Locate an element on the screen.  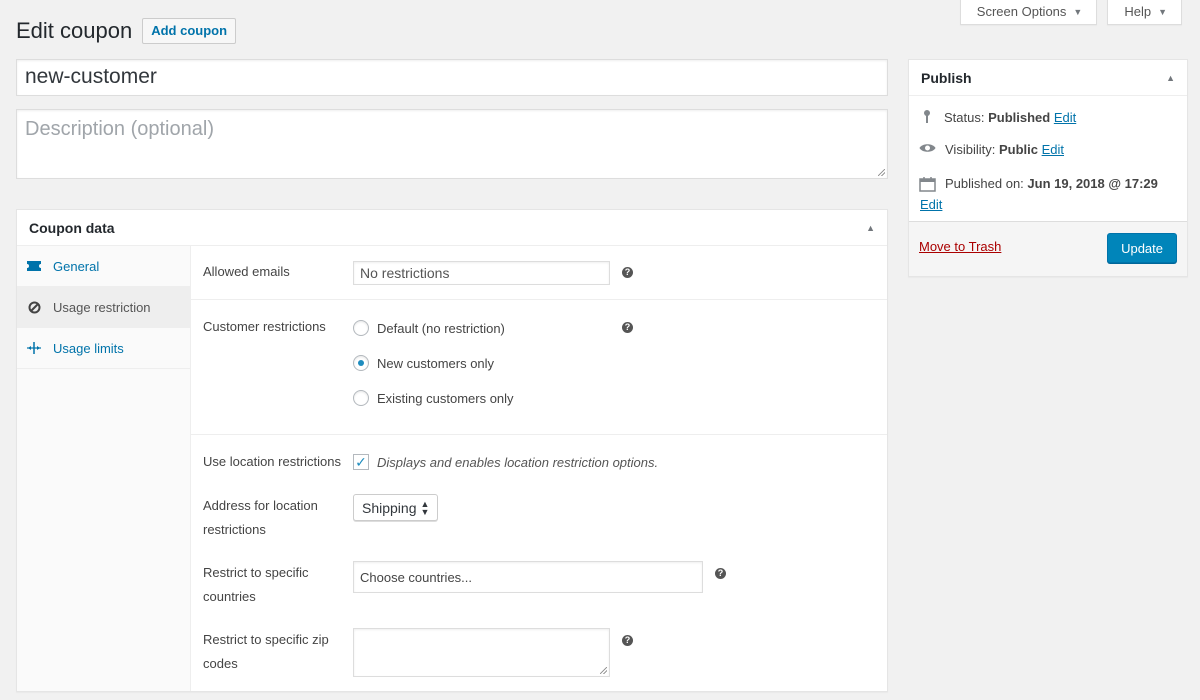
radio-existing-customers: Existing customers only is located at coordinates (433, 398).